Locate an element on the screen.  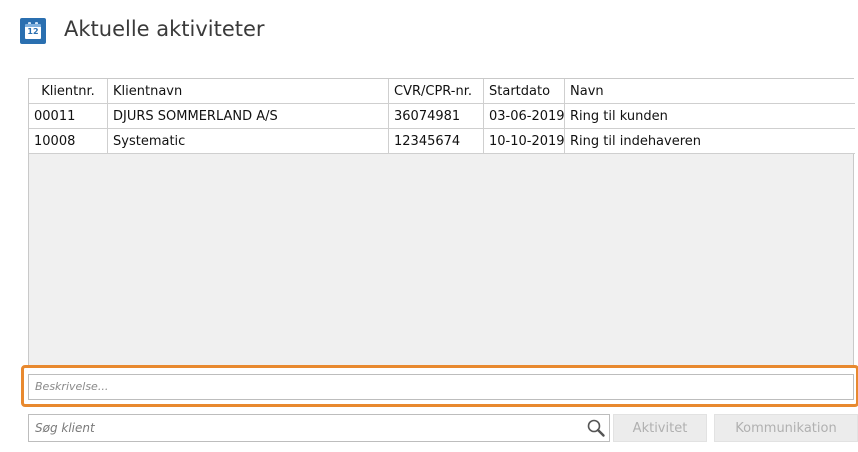
cell-navn: Ring til kunden is located at coordinates (709, 116).